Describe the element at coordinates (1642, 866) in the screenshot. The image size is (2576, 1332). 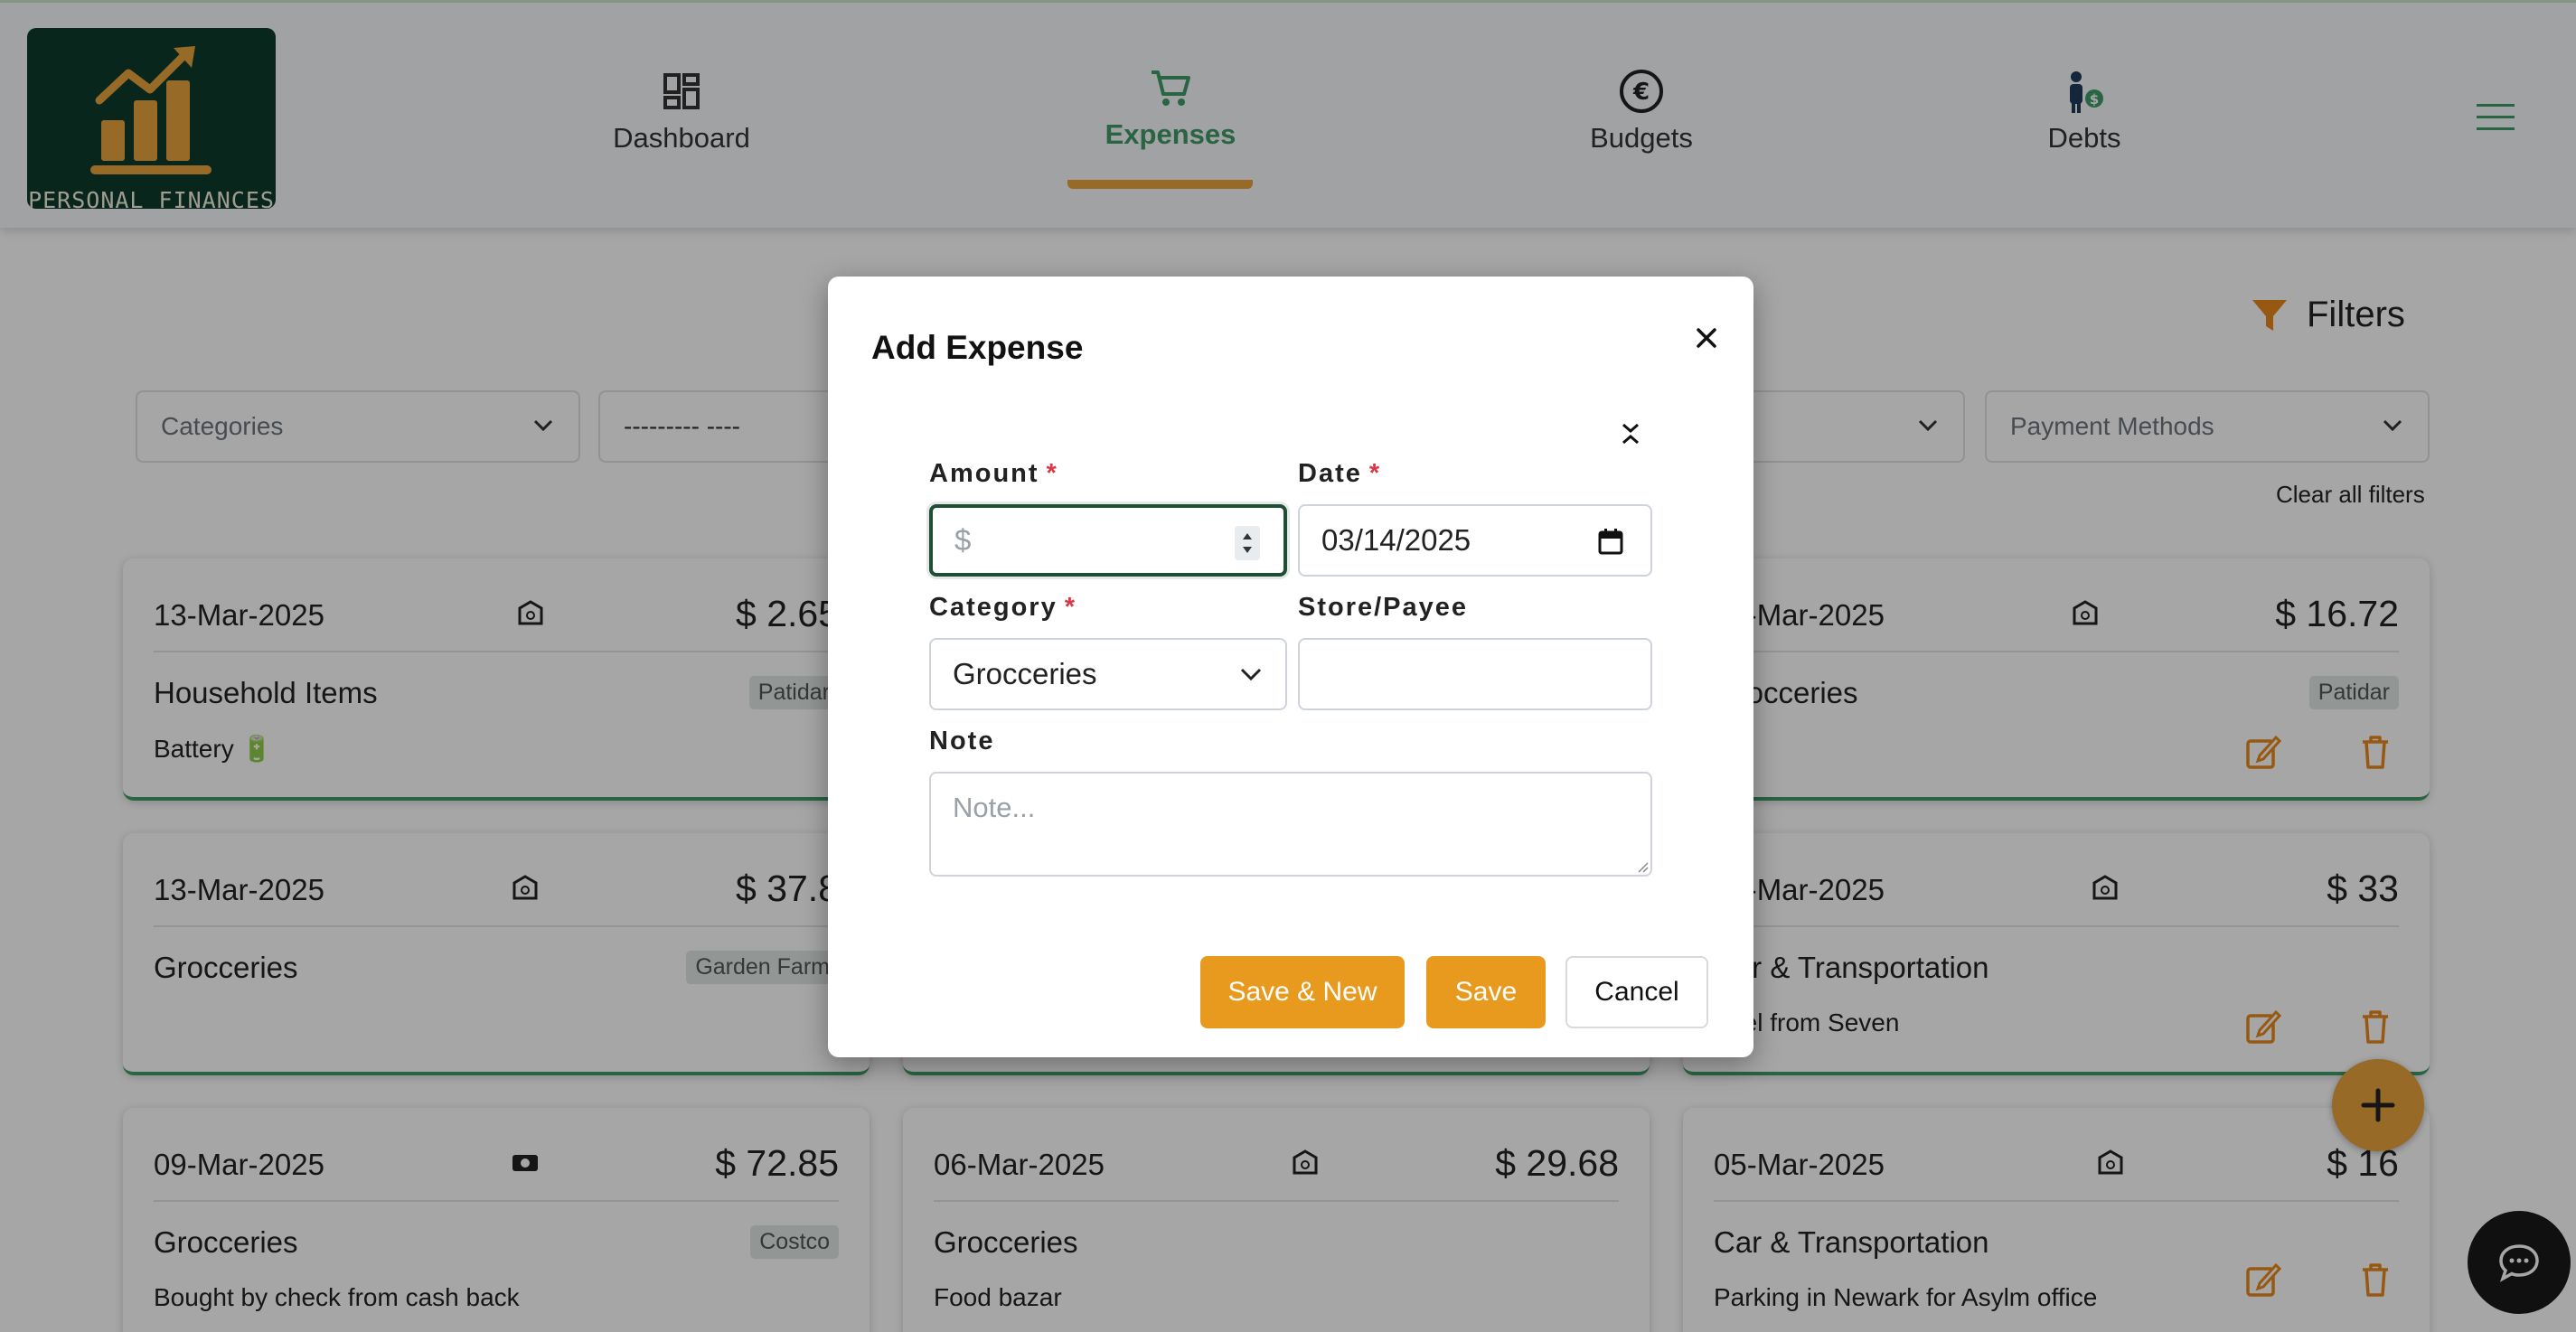
I see `resize-grip-icon` at that location.